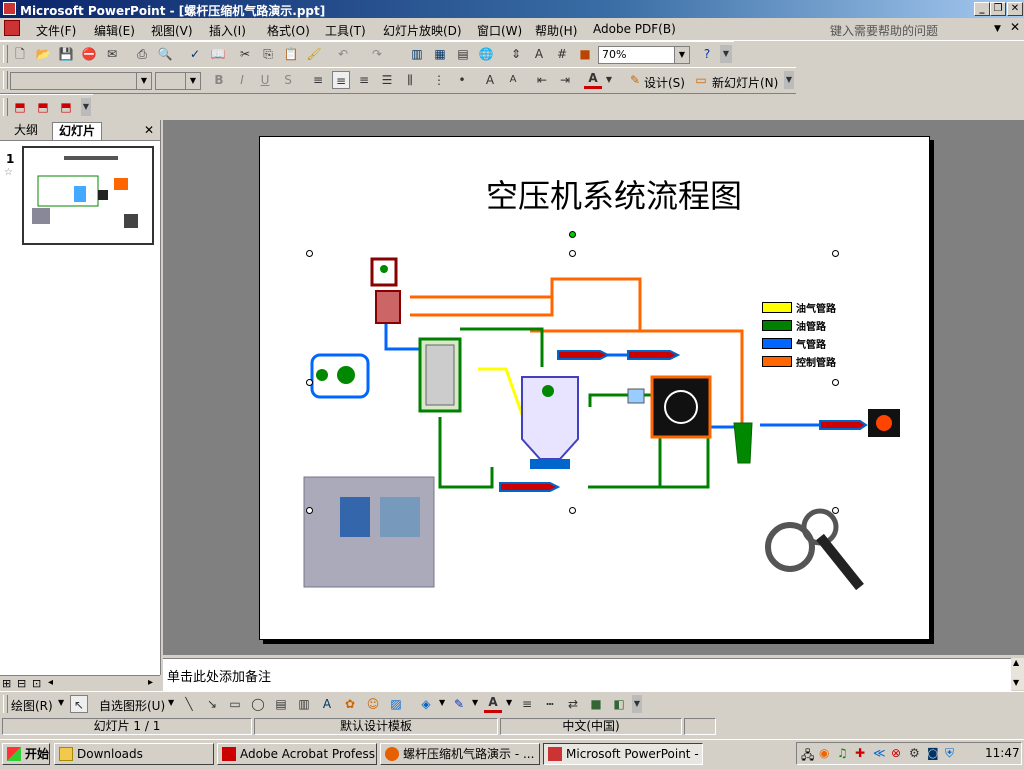 This screenshot has width=1024, height=769. I want to click on numbering-icon: ⋮, so click(439, 80).